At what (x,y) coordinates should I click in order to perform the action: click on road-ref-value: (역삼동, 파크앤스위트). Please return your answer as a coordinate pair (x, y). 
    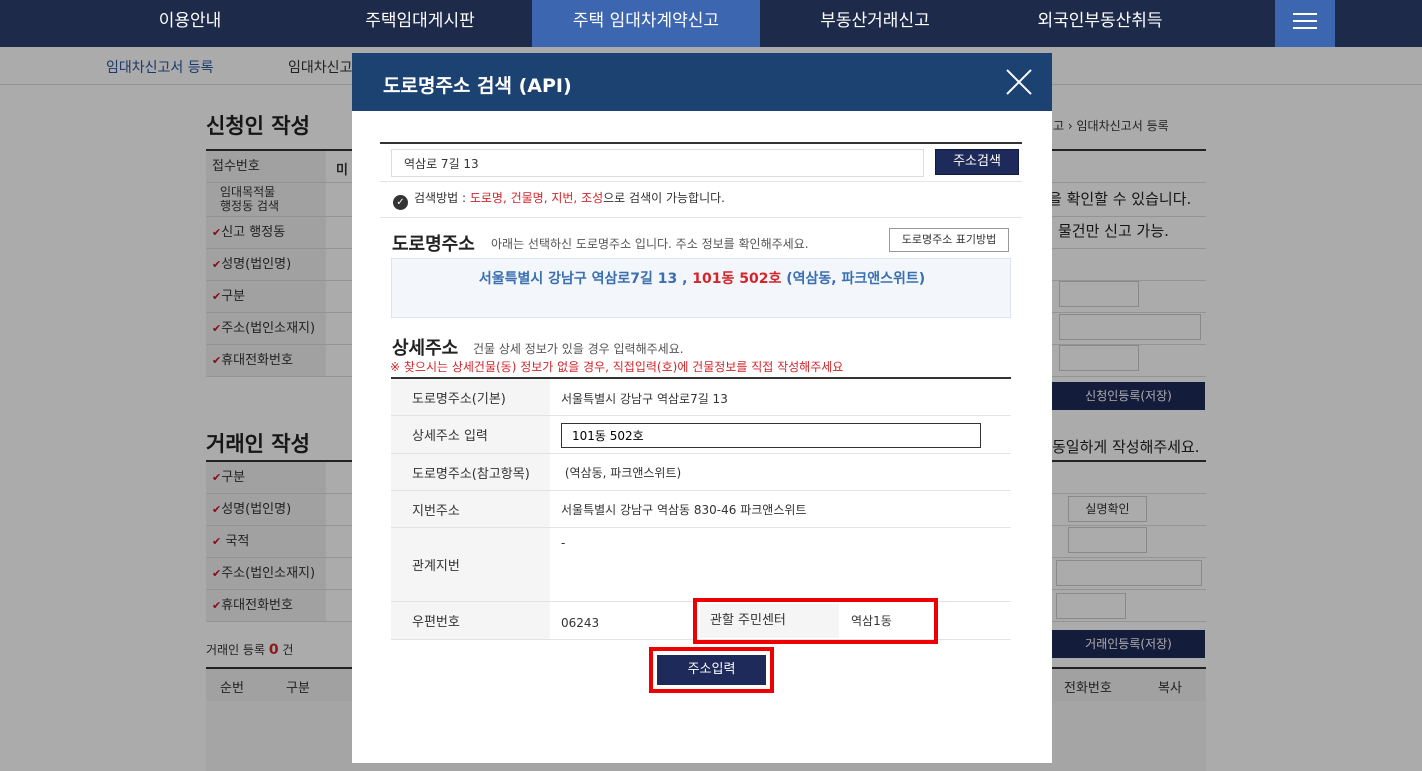
    Looking at the image, I should click on (621, 473).